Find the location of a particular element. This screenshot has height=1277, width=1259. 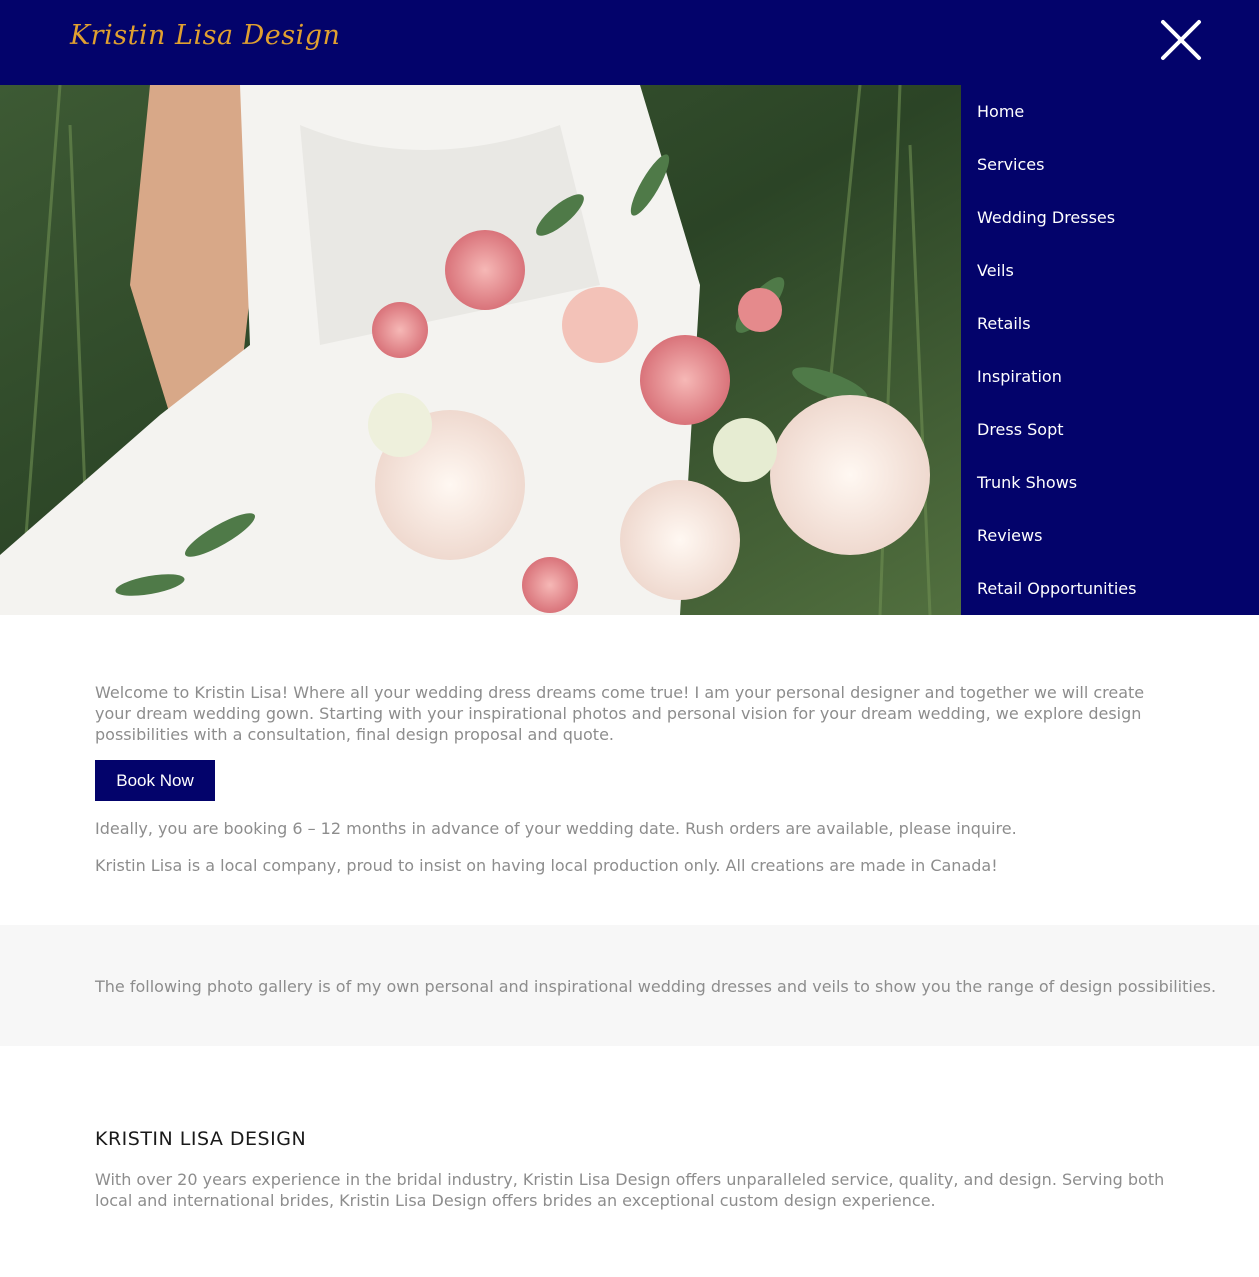

book-now-button: Book Now is located at coordinates (155, 780).